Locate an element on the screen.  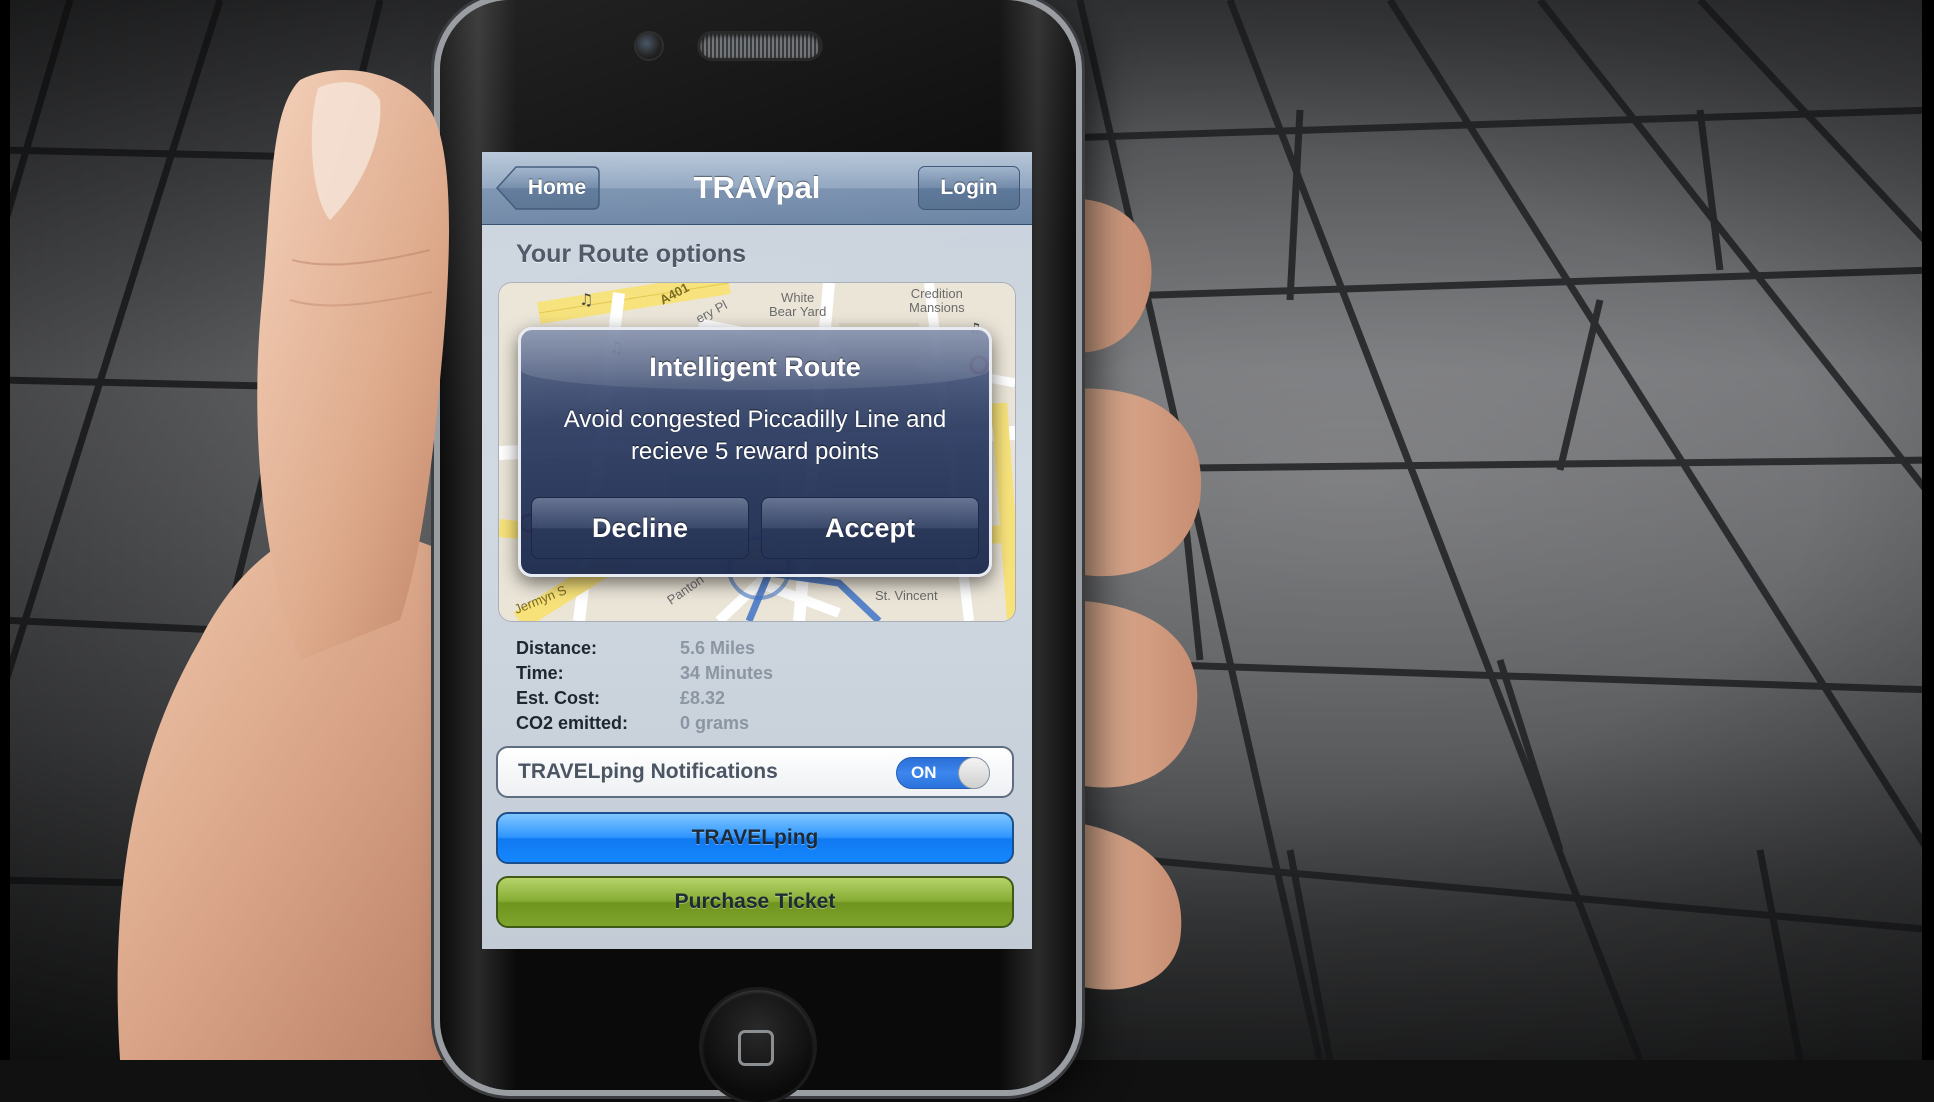
stat-row-co2: CO2 emitted: 0 grams is located at coordinates (756, 723).